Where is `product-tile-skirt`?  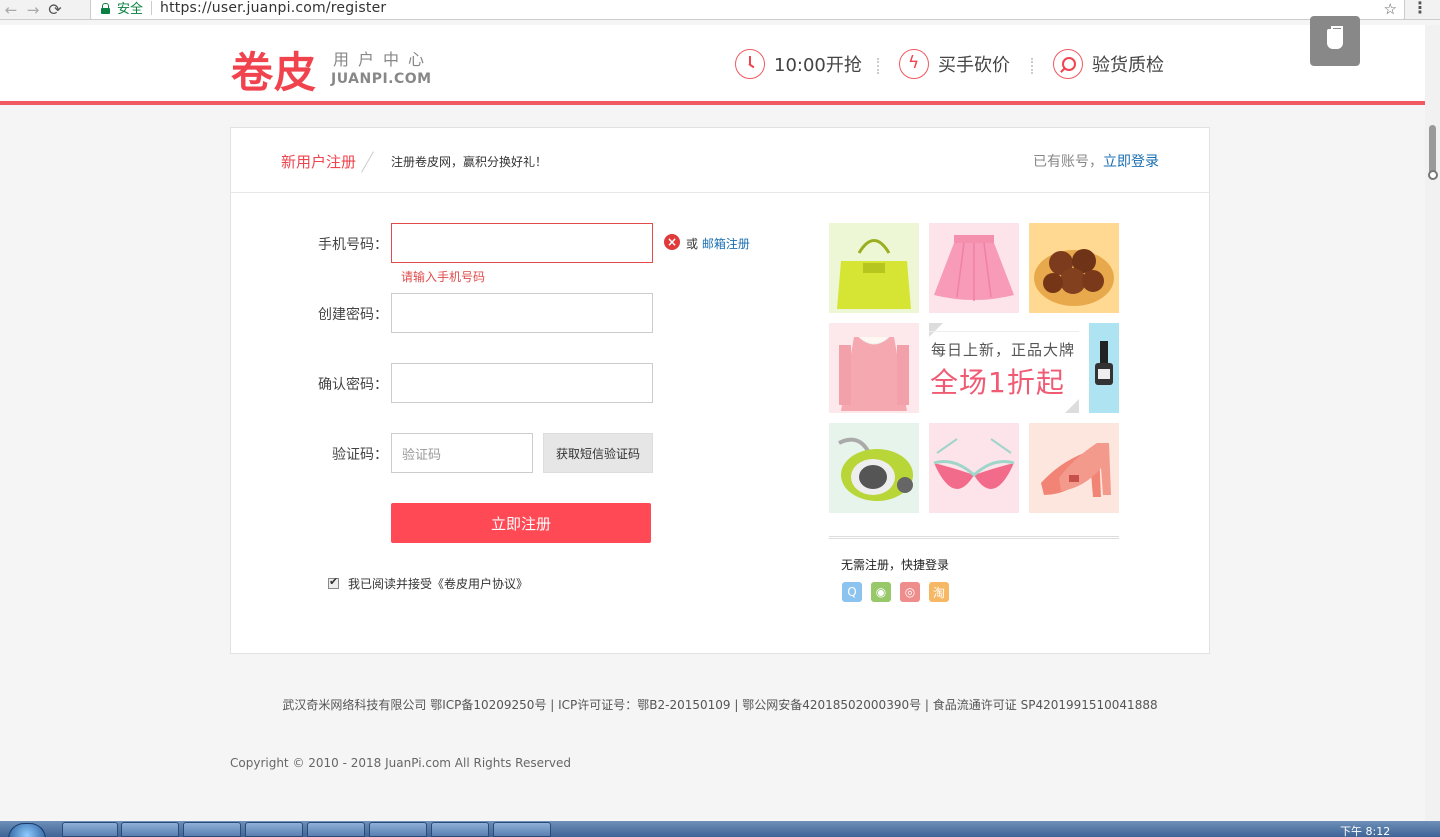
product-tile-skirt is located at coordinates (974, 268).